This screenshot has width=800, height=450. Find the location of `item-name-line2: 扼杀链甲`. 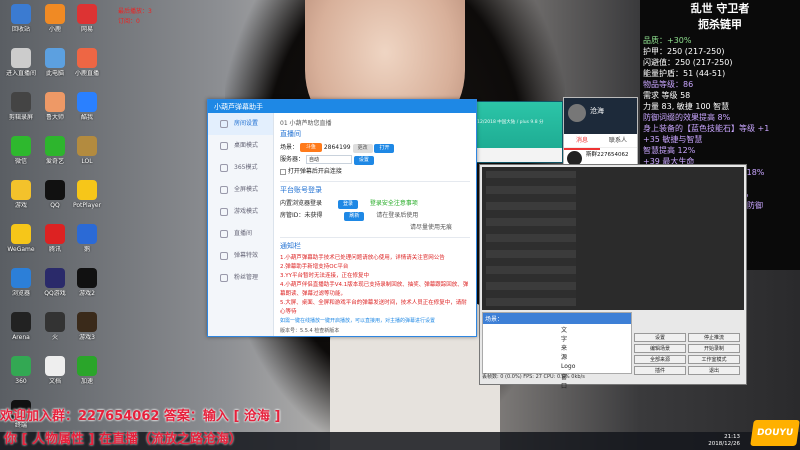

item-name-line2: 扼杀链甲 is located at coordinates (720, 24).